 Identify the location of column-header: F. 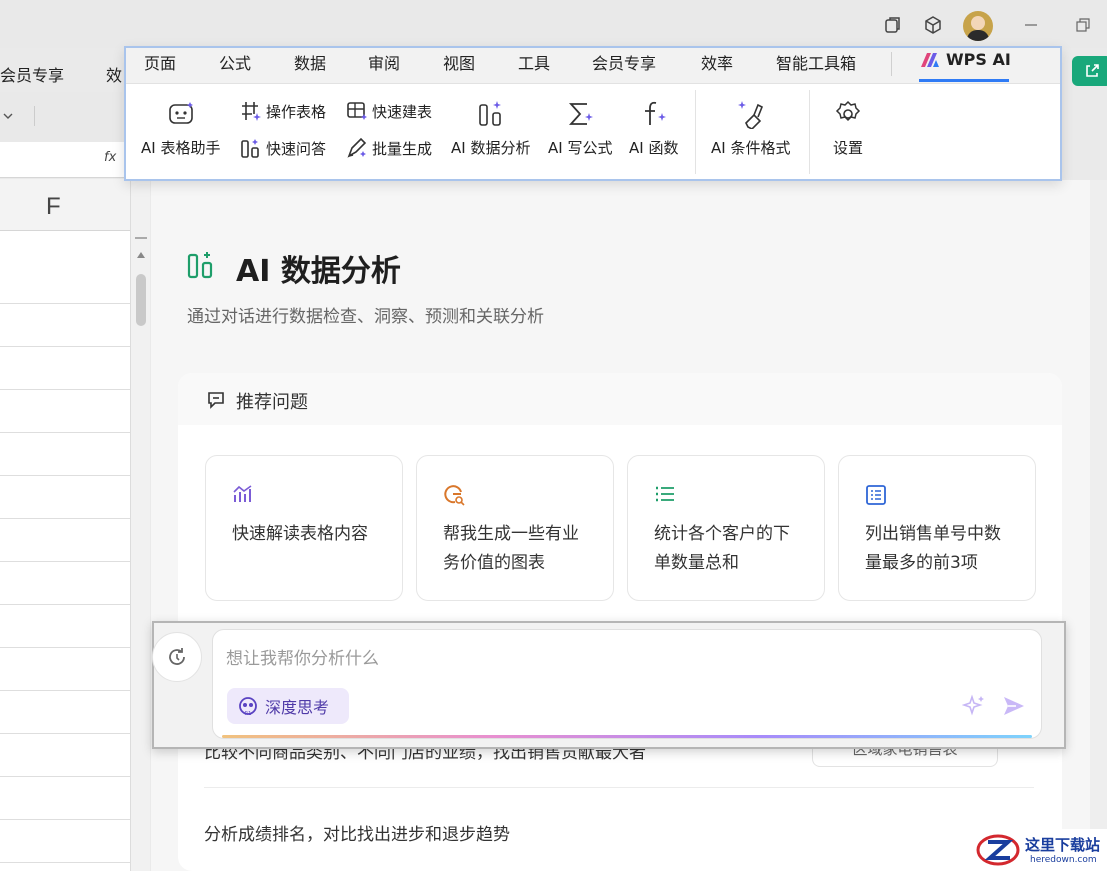
(65, 205).